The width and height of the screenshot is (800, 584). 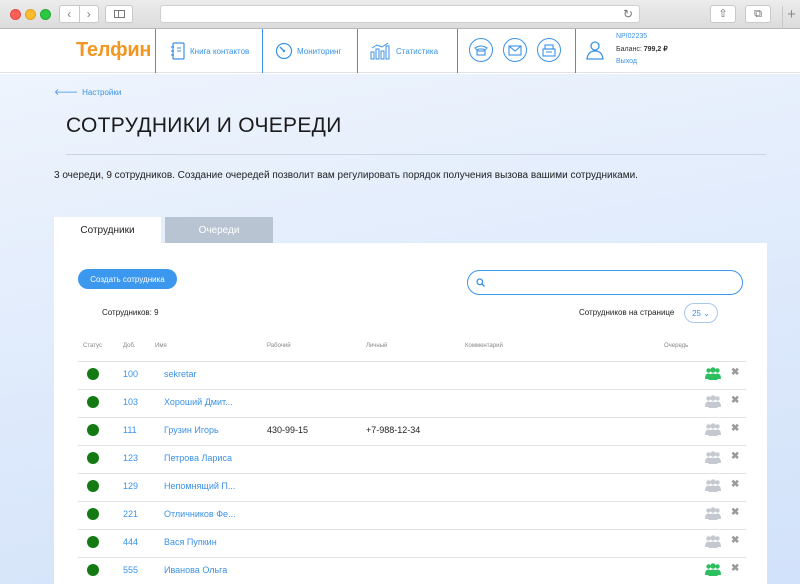 I want to click on mail-icon, so click(x=515, y=50).